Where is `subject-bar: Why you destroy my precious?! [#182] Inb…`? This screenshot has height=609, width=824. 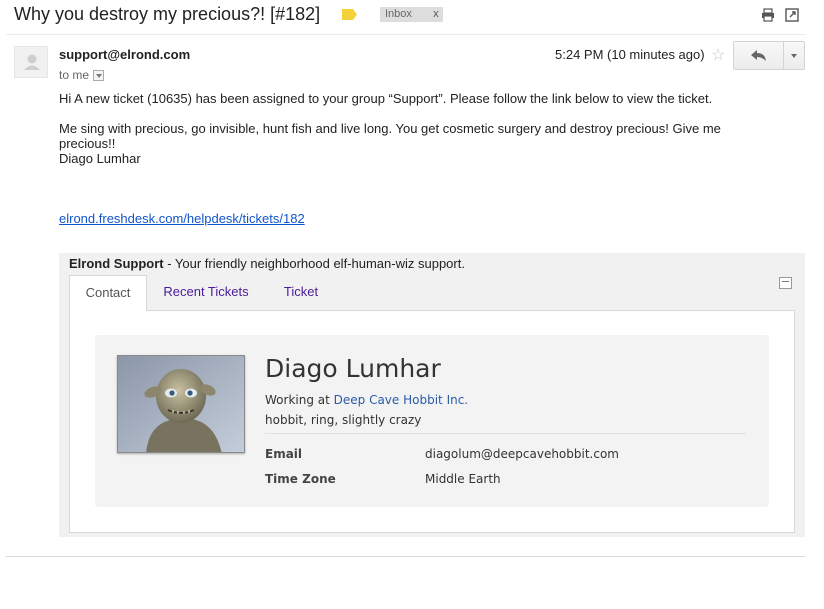 subject-bar: Why you destroy my precious?! [#182] Inb… is located at coordinates (412, 16).